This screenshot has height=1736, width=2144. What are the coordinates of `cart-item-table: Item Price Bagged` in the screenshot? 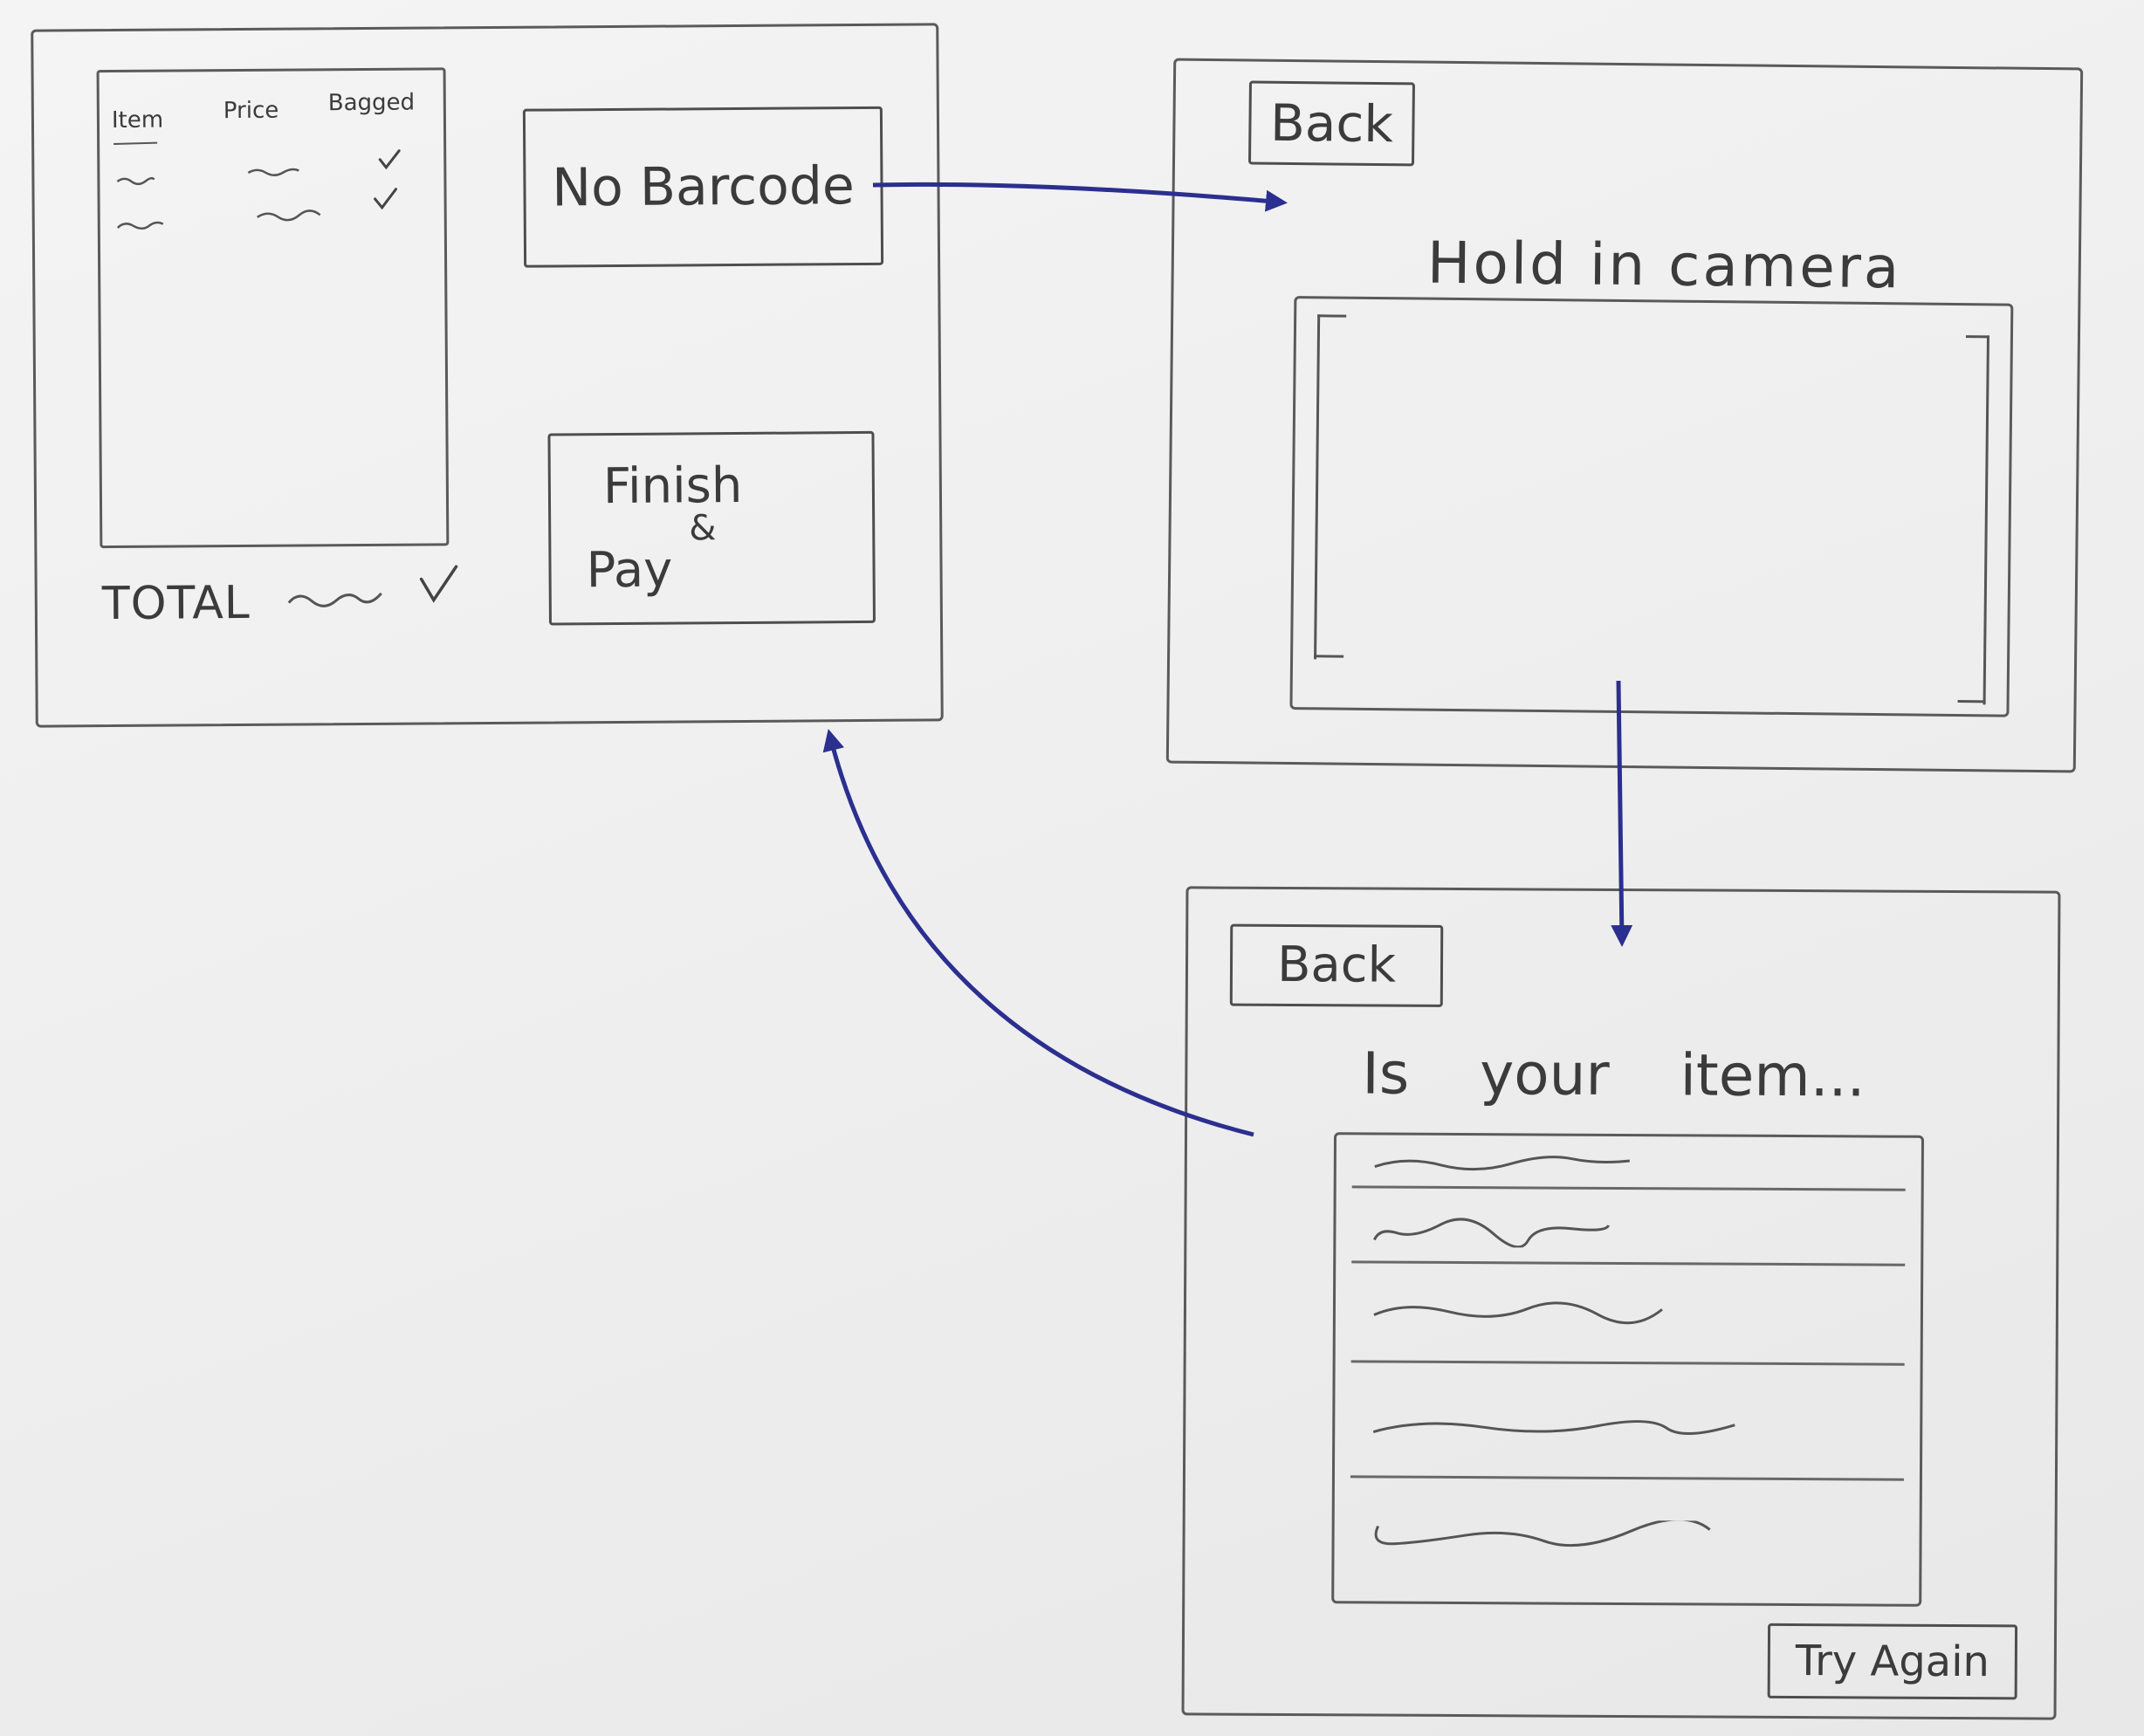 It's located at (273, 308).